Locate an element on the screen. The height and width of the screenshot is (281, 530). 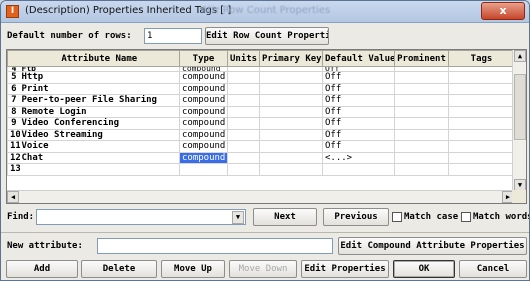
attribute-name-cell: Video Conferencing is located at coordinates (99, 123).